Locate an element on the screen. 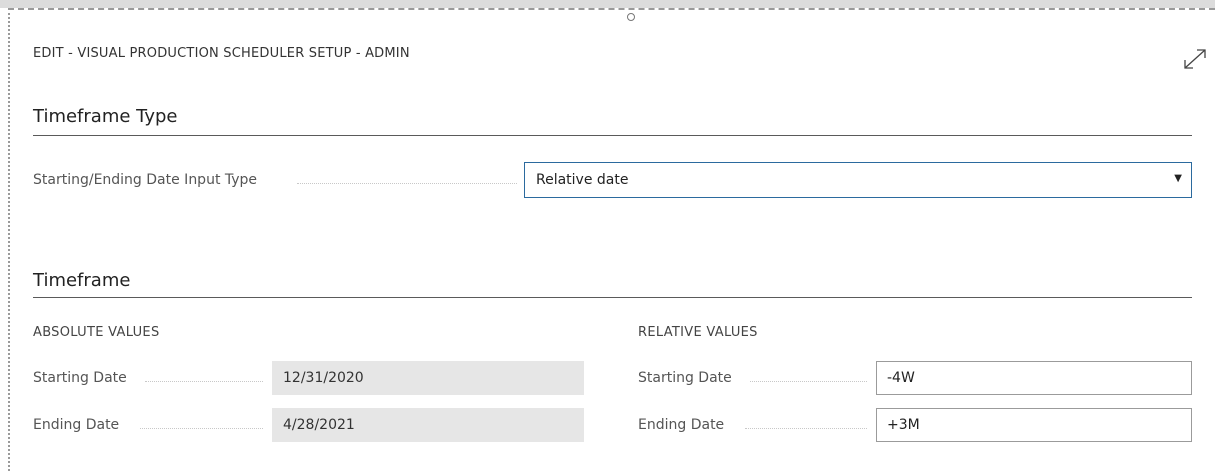 Image resolution: width=1215 pixels, height=471 pixels. absolute-starting-date-field: 12/31/2020 is located at coordinates (428, 378).